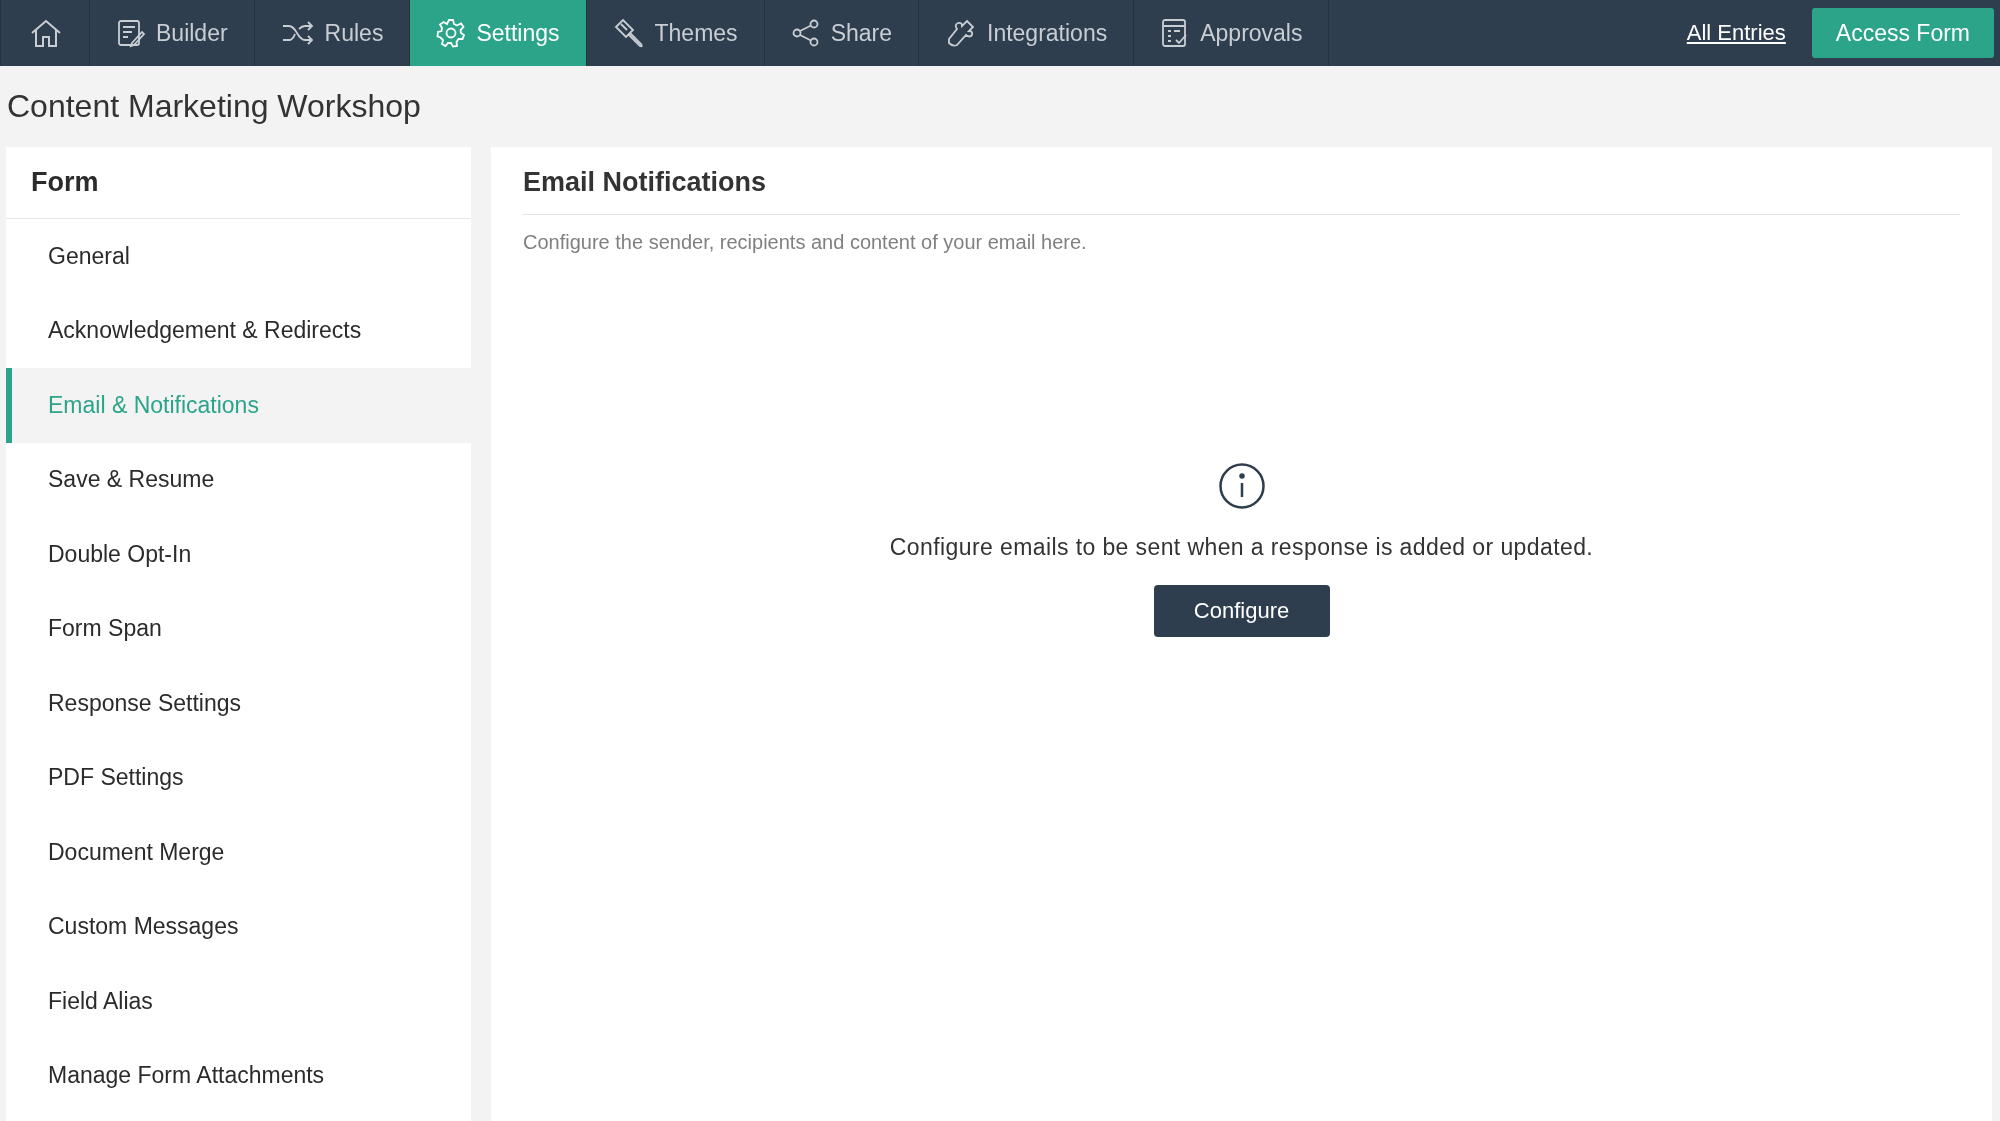  I want to click on sidebar-item: Acknowledgement & Redirects, so click(238, 330).